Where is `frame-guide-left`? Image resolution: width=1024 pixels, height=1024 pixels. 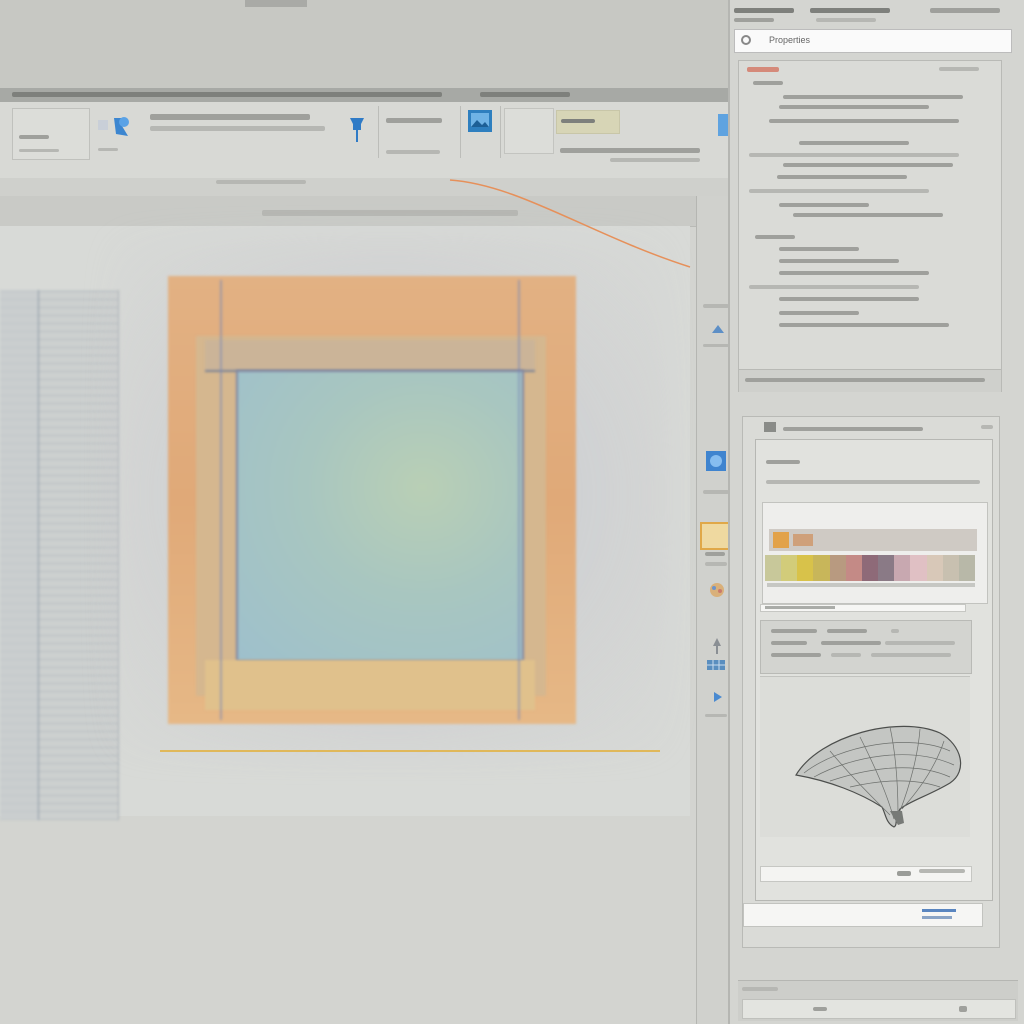
frame-guide-left is located at coordinates (221, 500).